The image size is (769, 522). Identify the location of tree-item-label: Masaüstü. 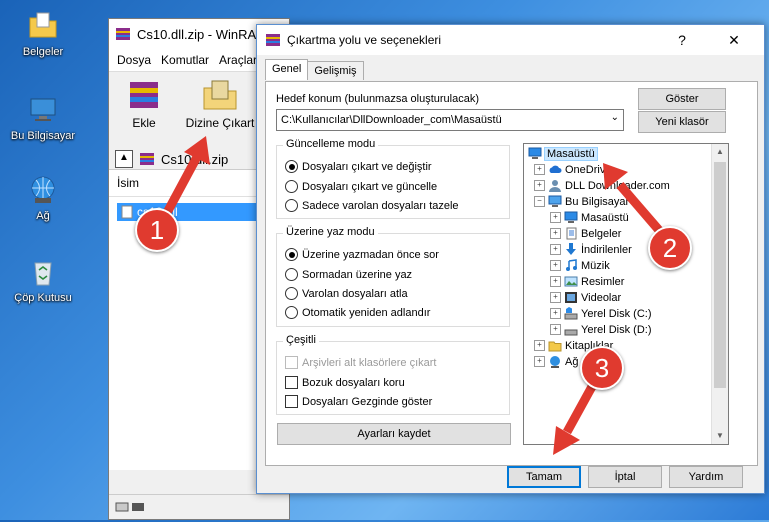
(605, 217).